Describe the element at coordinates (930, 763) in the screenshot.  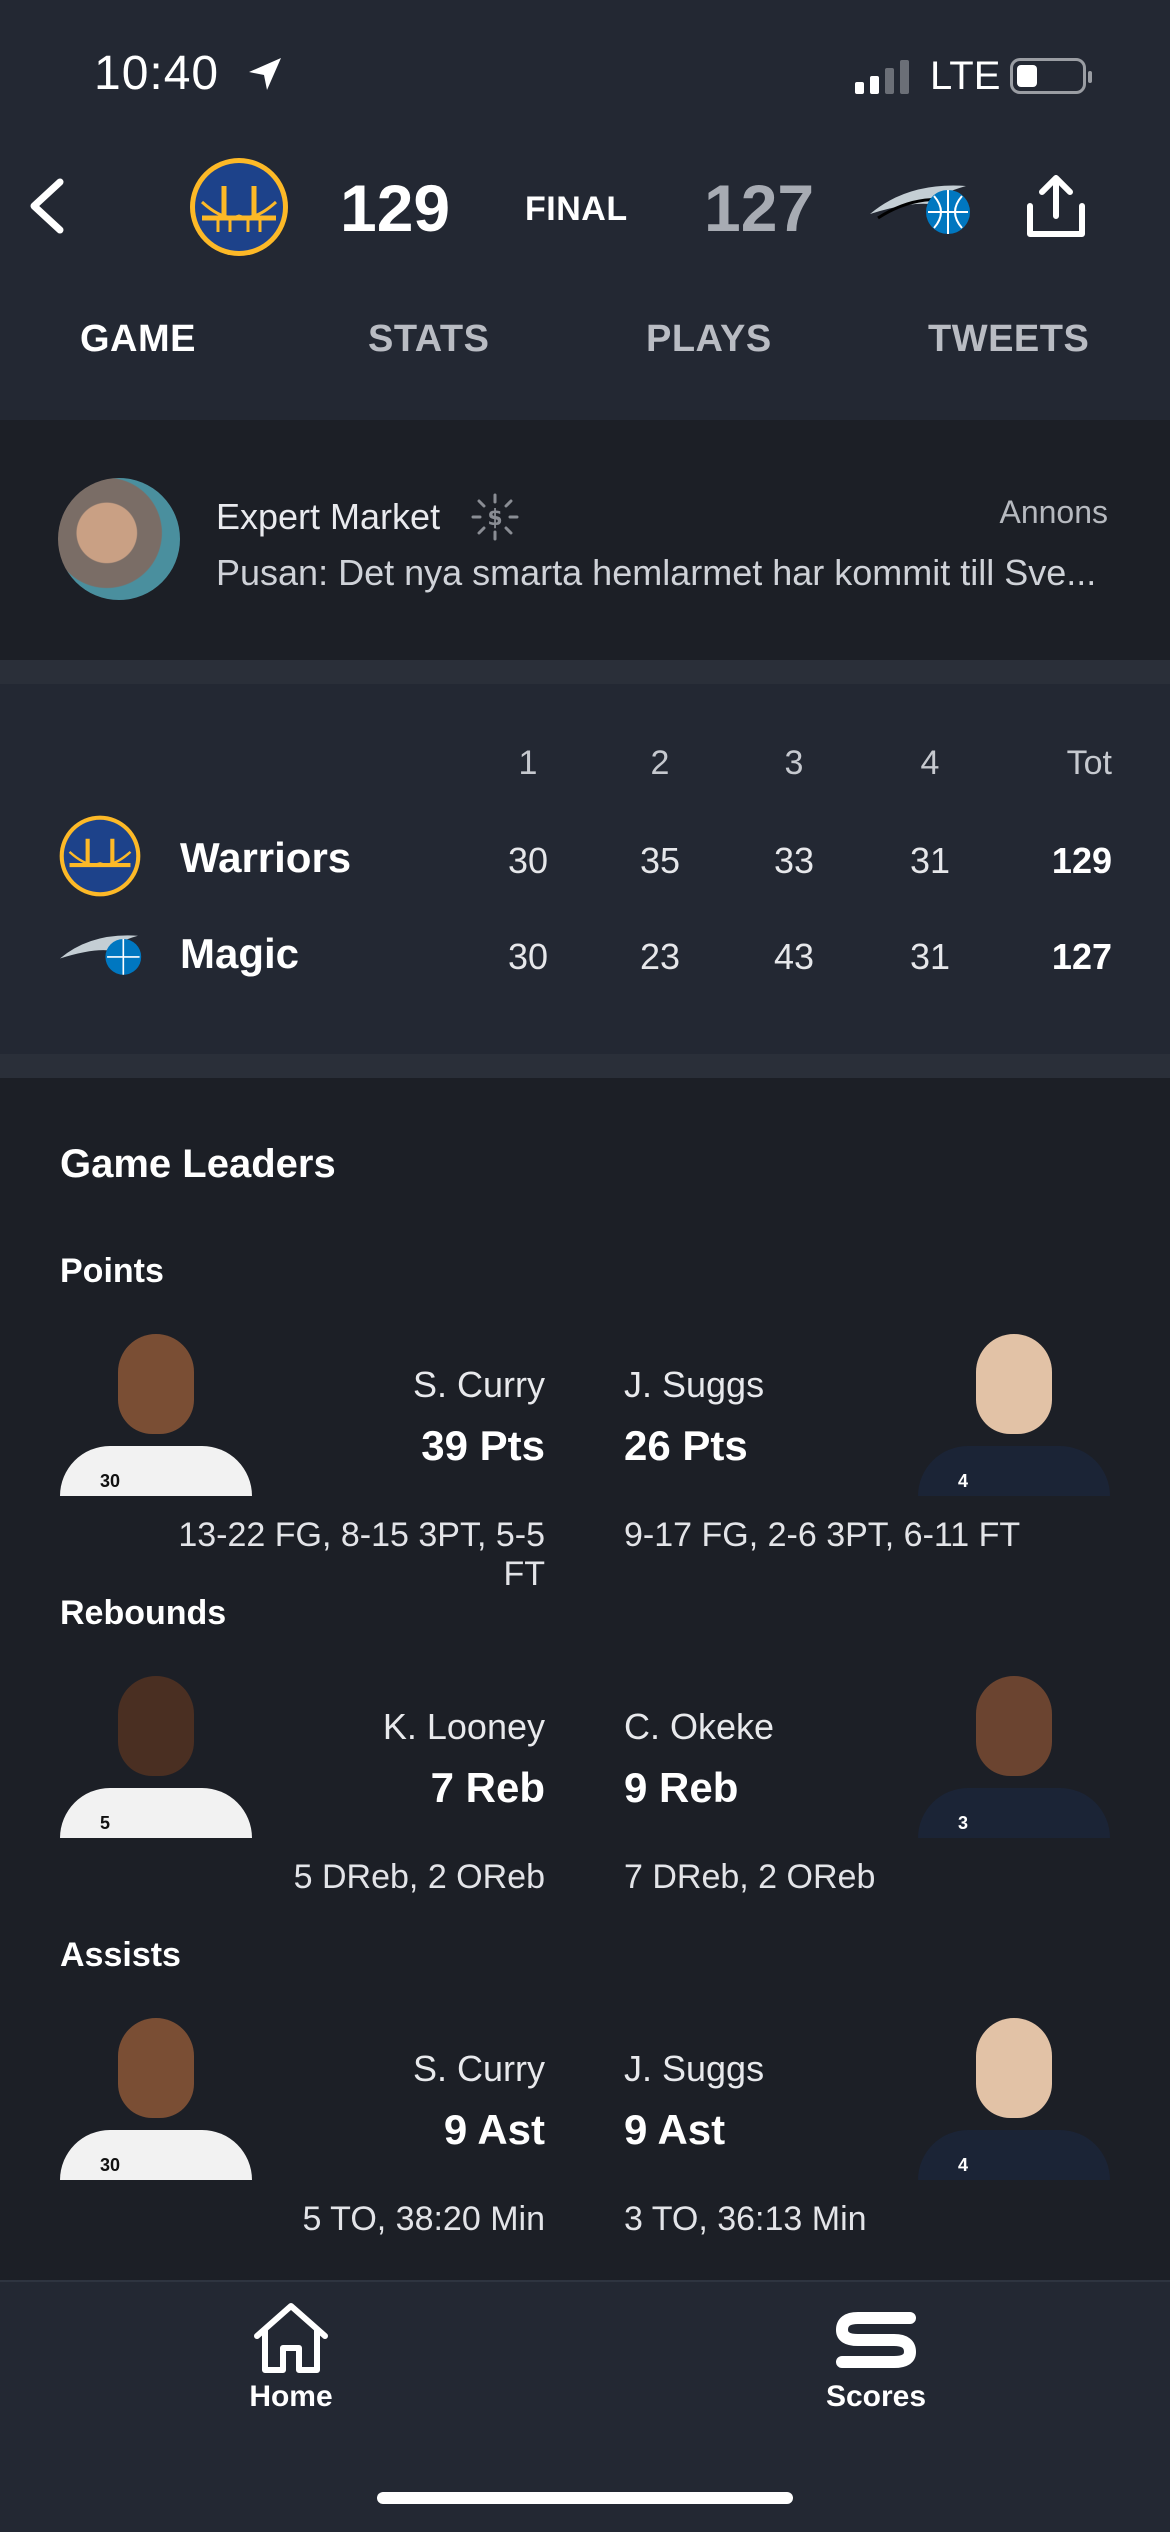
I see `quarter-header: 4` at that location.